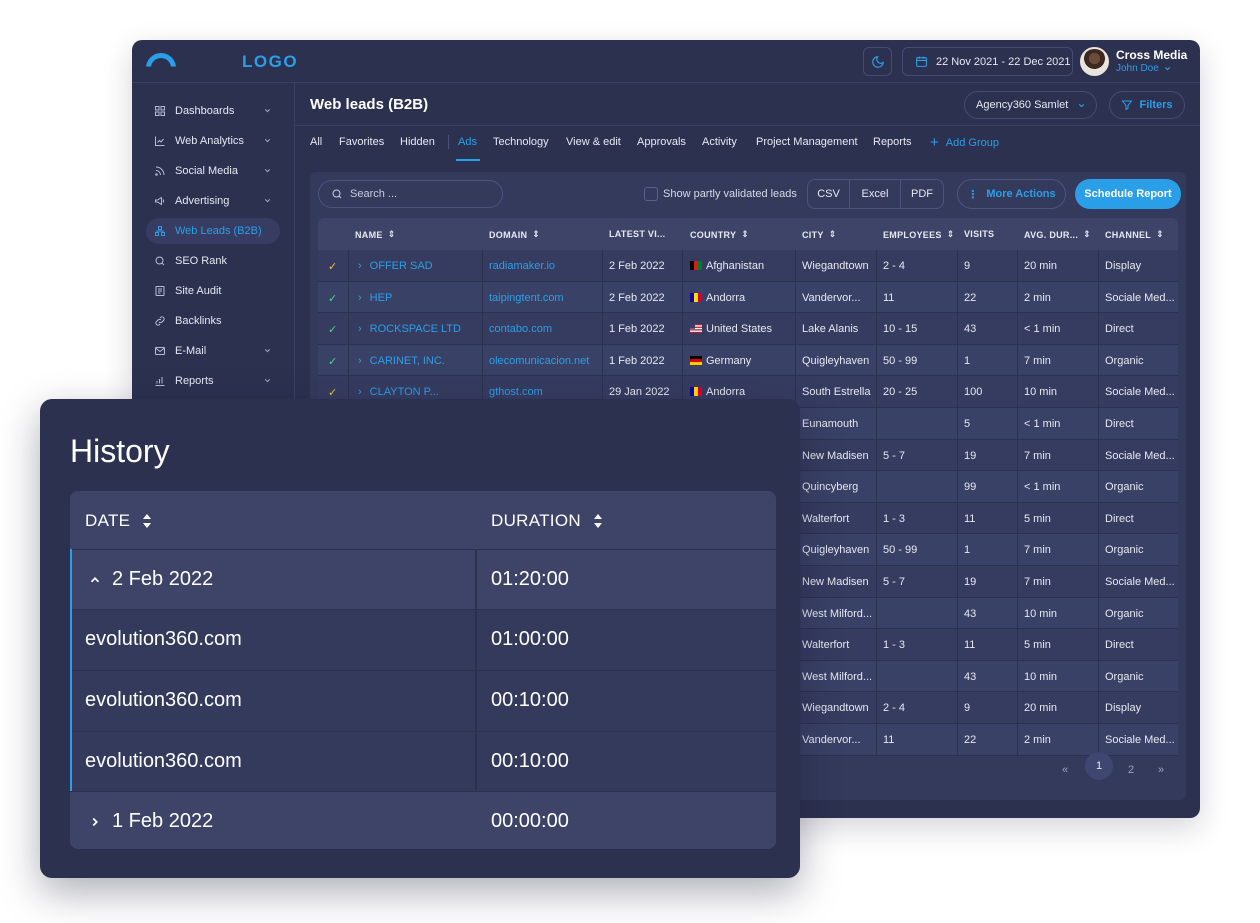 The height and width of the screenshot is (923, 1260). Describe the element at coordinates (964, 142) in the screenshot. I see `add-group-button: + Add Group` at that location.